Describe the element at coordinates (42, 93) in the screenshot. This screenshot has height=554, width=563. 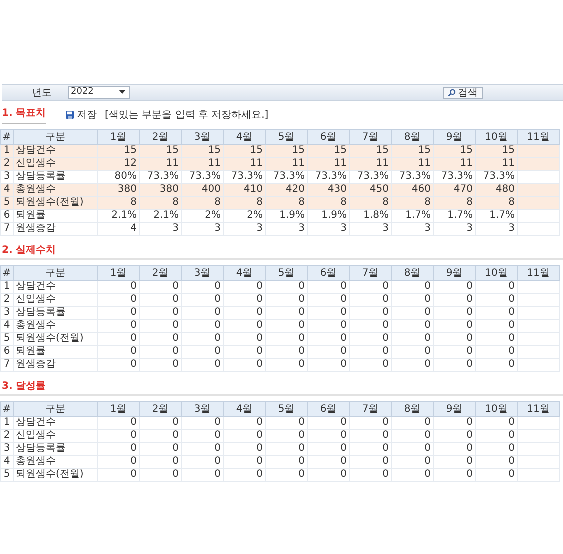
I see `year-label: 년도` at that location.